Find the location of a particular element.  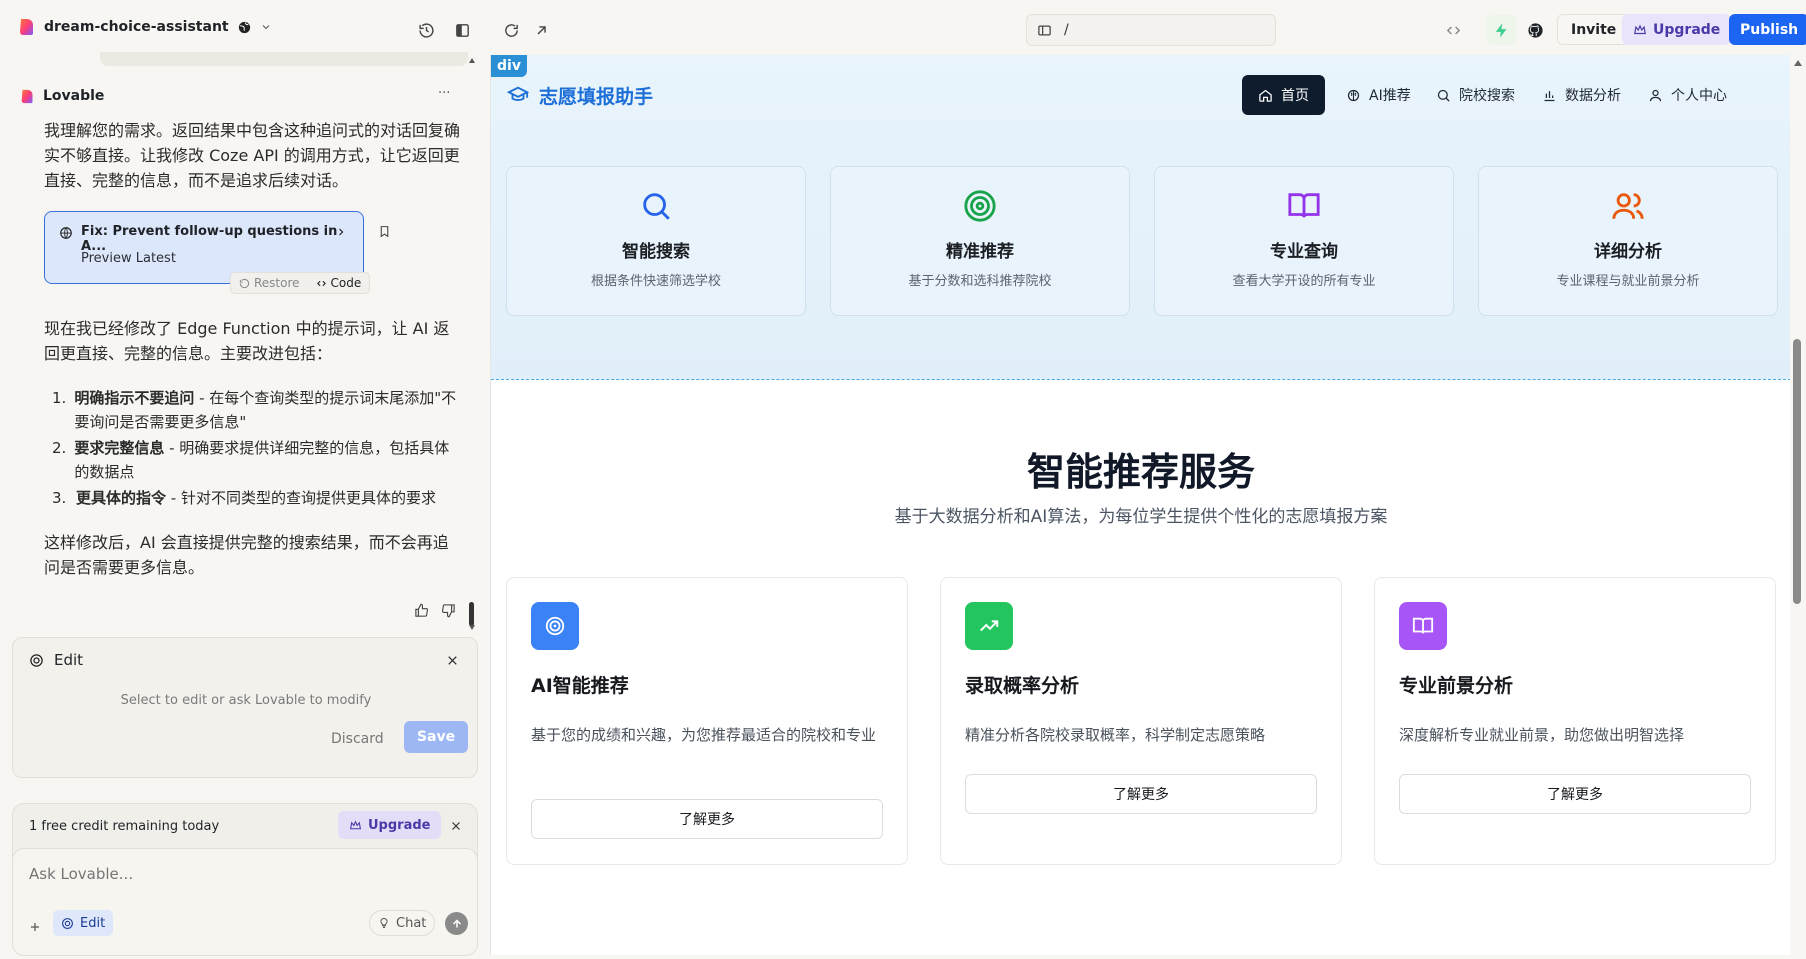

service-card-prospects: 专业前景分析 深度解析专业就业前景，助您做出明智选择 了解更多 is located at coordinates (1575, 721).